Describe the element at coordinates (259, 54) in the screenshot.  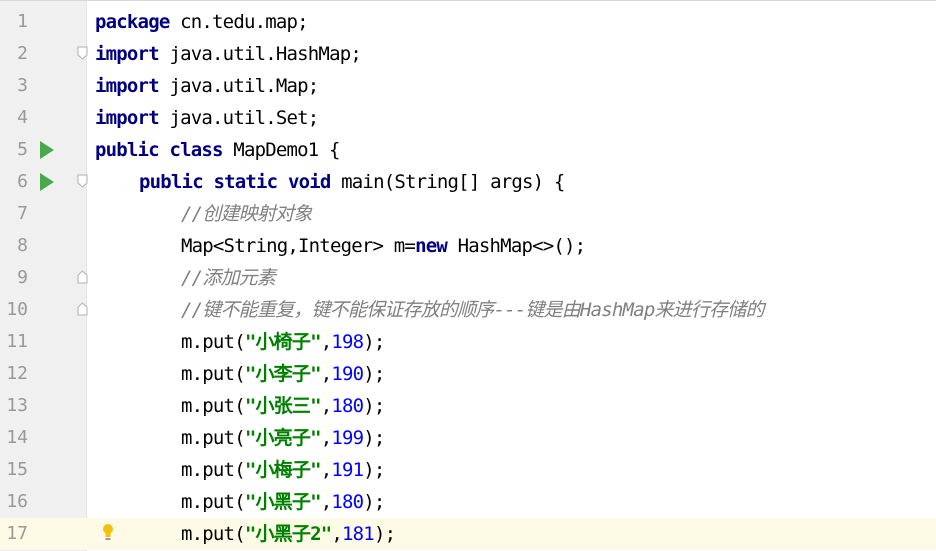
I see `code-token: java.util.HashMap;` at that location.